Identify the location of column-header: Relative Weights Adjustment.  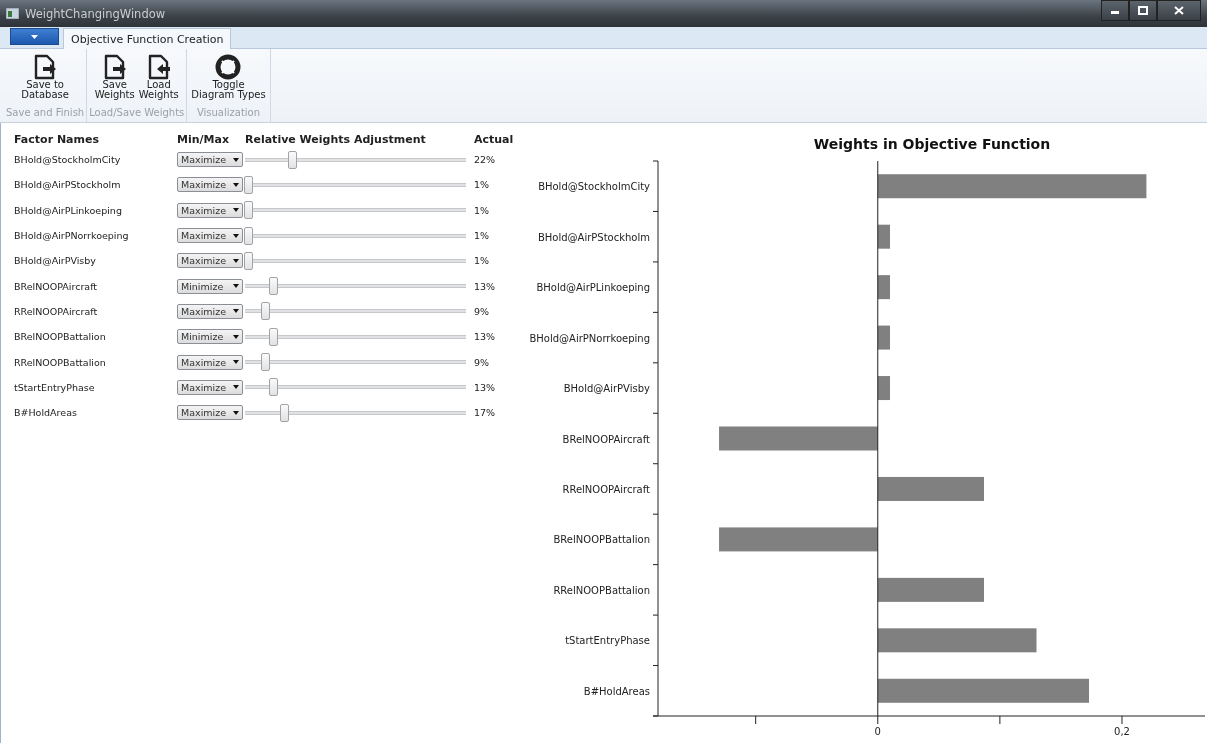
(336, 139).